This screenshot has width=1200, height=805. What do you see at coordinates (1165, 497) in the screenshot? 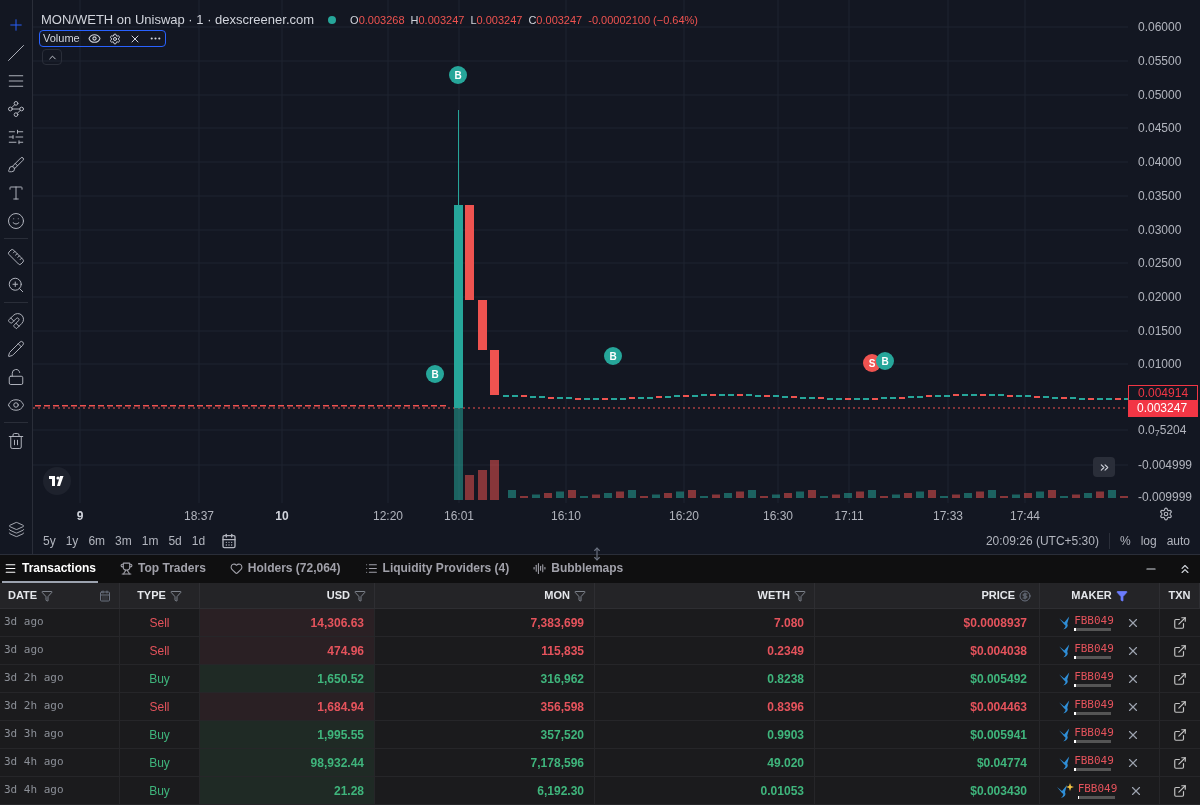
I see `price-tick: -0.009999` at bounding box center [1165, 497].